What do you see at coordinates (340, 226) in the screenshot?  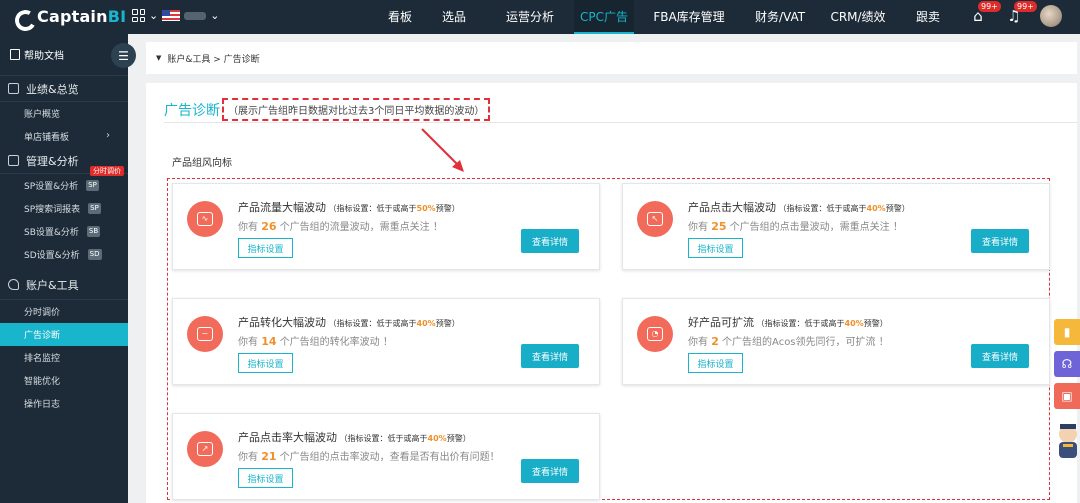 I see `card-desc: 你有 26 个广告组的流量波动，需重点关注 ！` at bounding box center [340, 226].